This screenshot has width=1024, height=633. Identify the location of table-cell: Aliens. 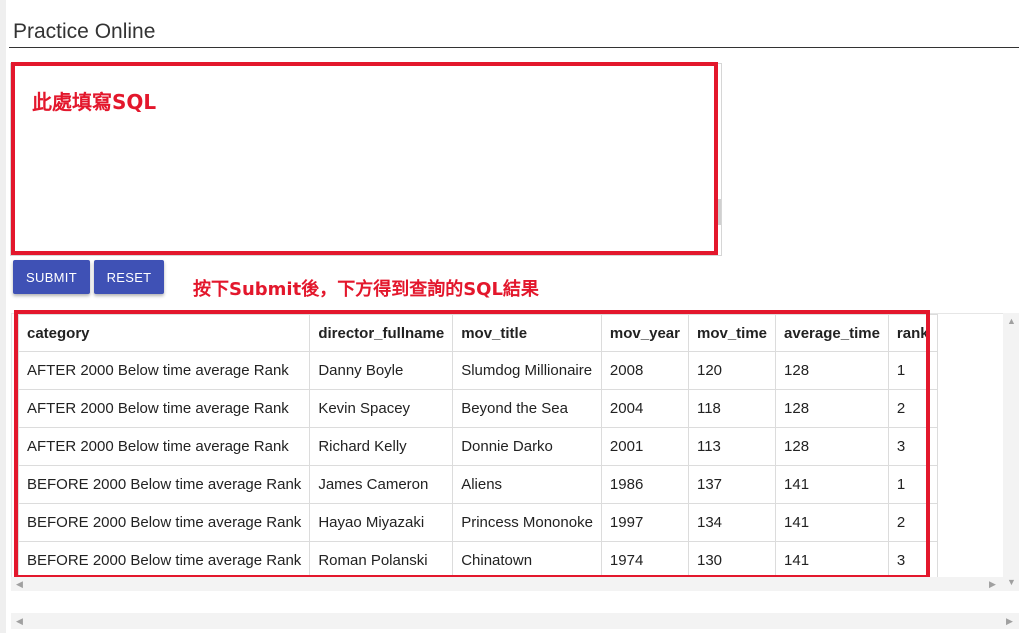
(527, 484).